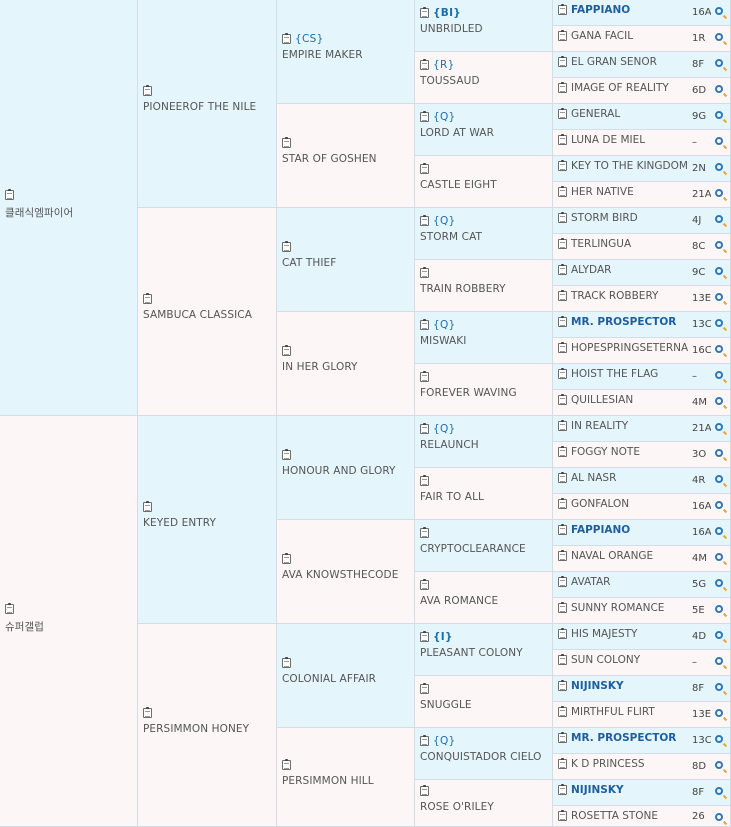 The width and height of the screenshot is (731, 827). I want to click on horse-name-link: 클래식엠파이어, so click(39, 212).